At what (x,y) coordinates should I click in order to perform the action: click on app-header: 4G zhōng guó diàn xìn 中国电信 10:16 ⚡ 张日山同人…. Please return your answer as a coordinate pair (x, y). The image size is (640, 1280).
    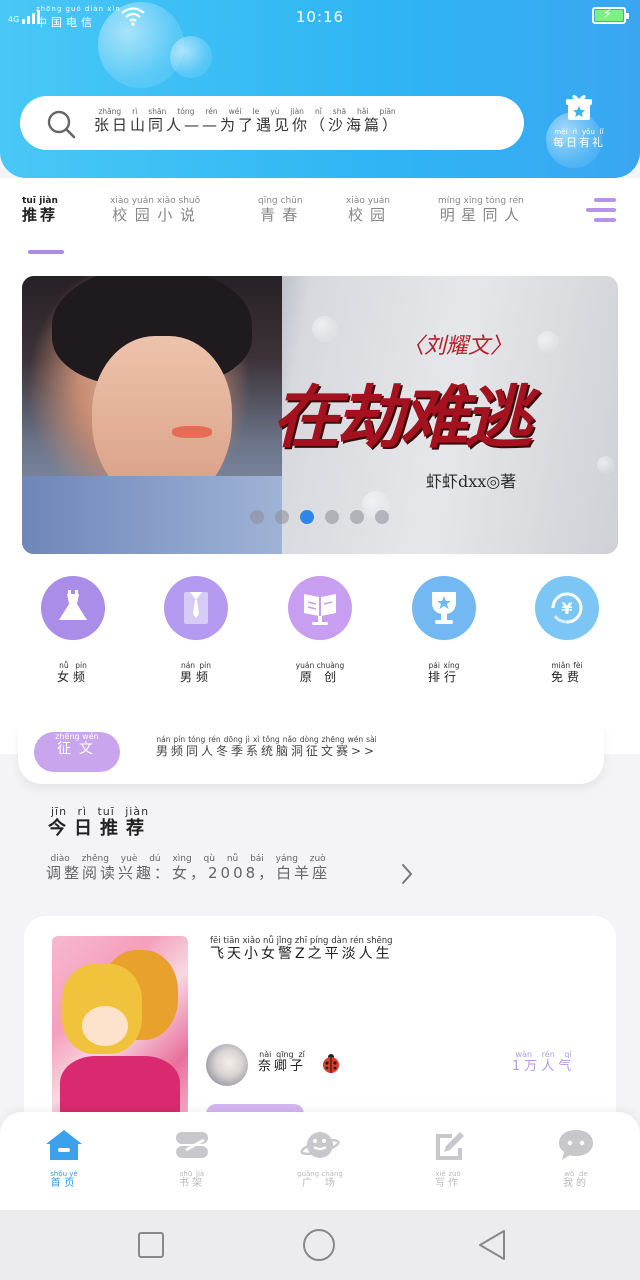
    Looking at the image, I should click on (320, 89).